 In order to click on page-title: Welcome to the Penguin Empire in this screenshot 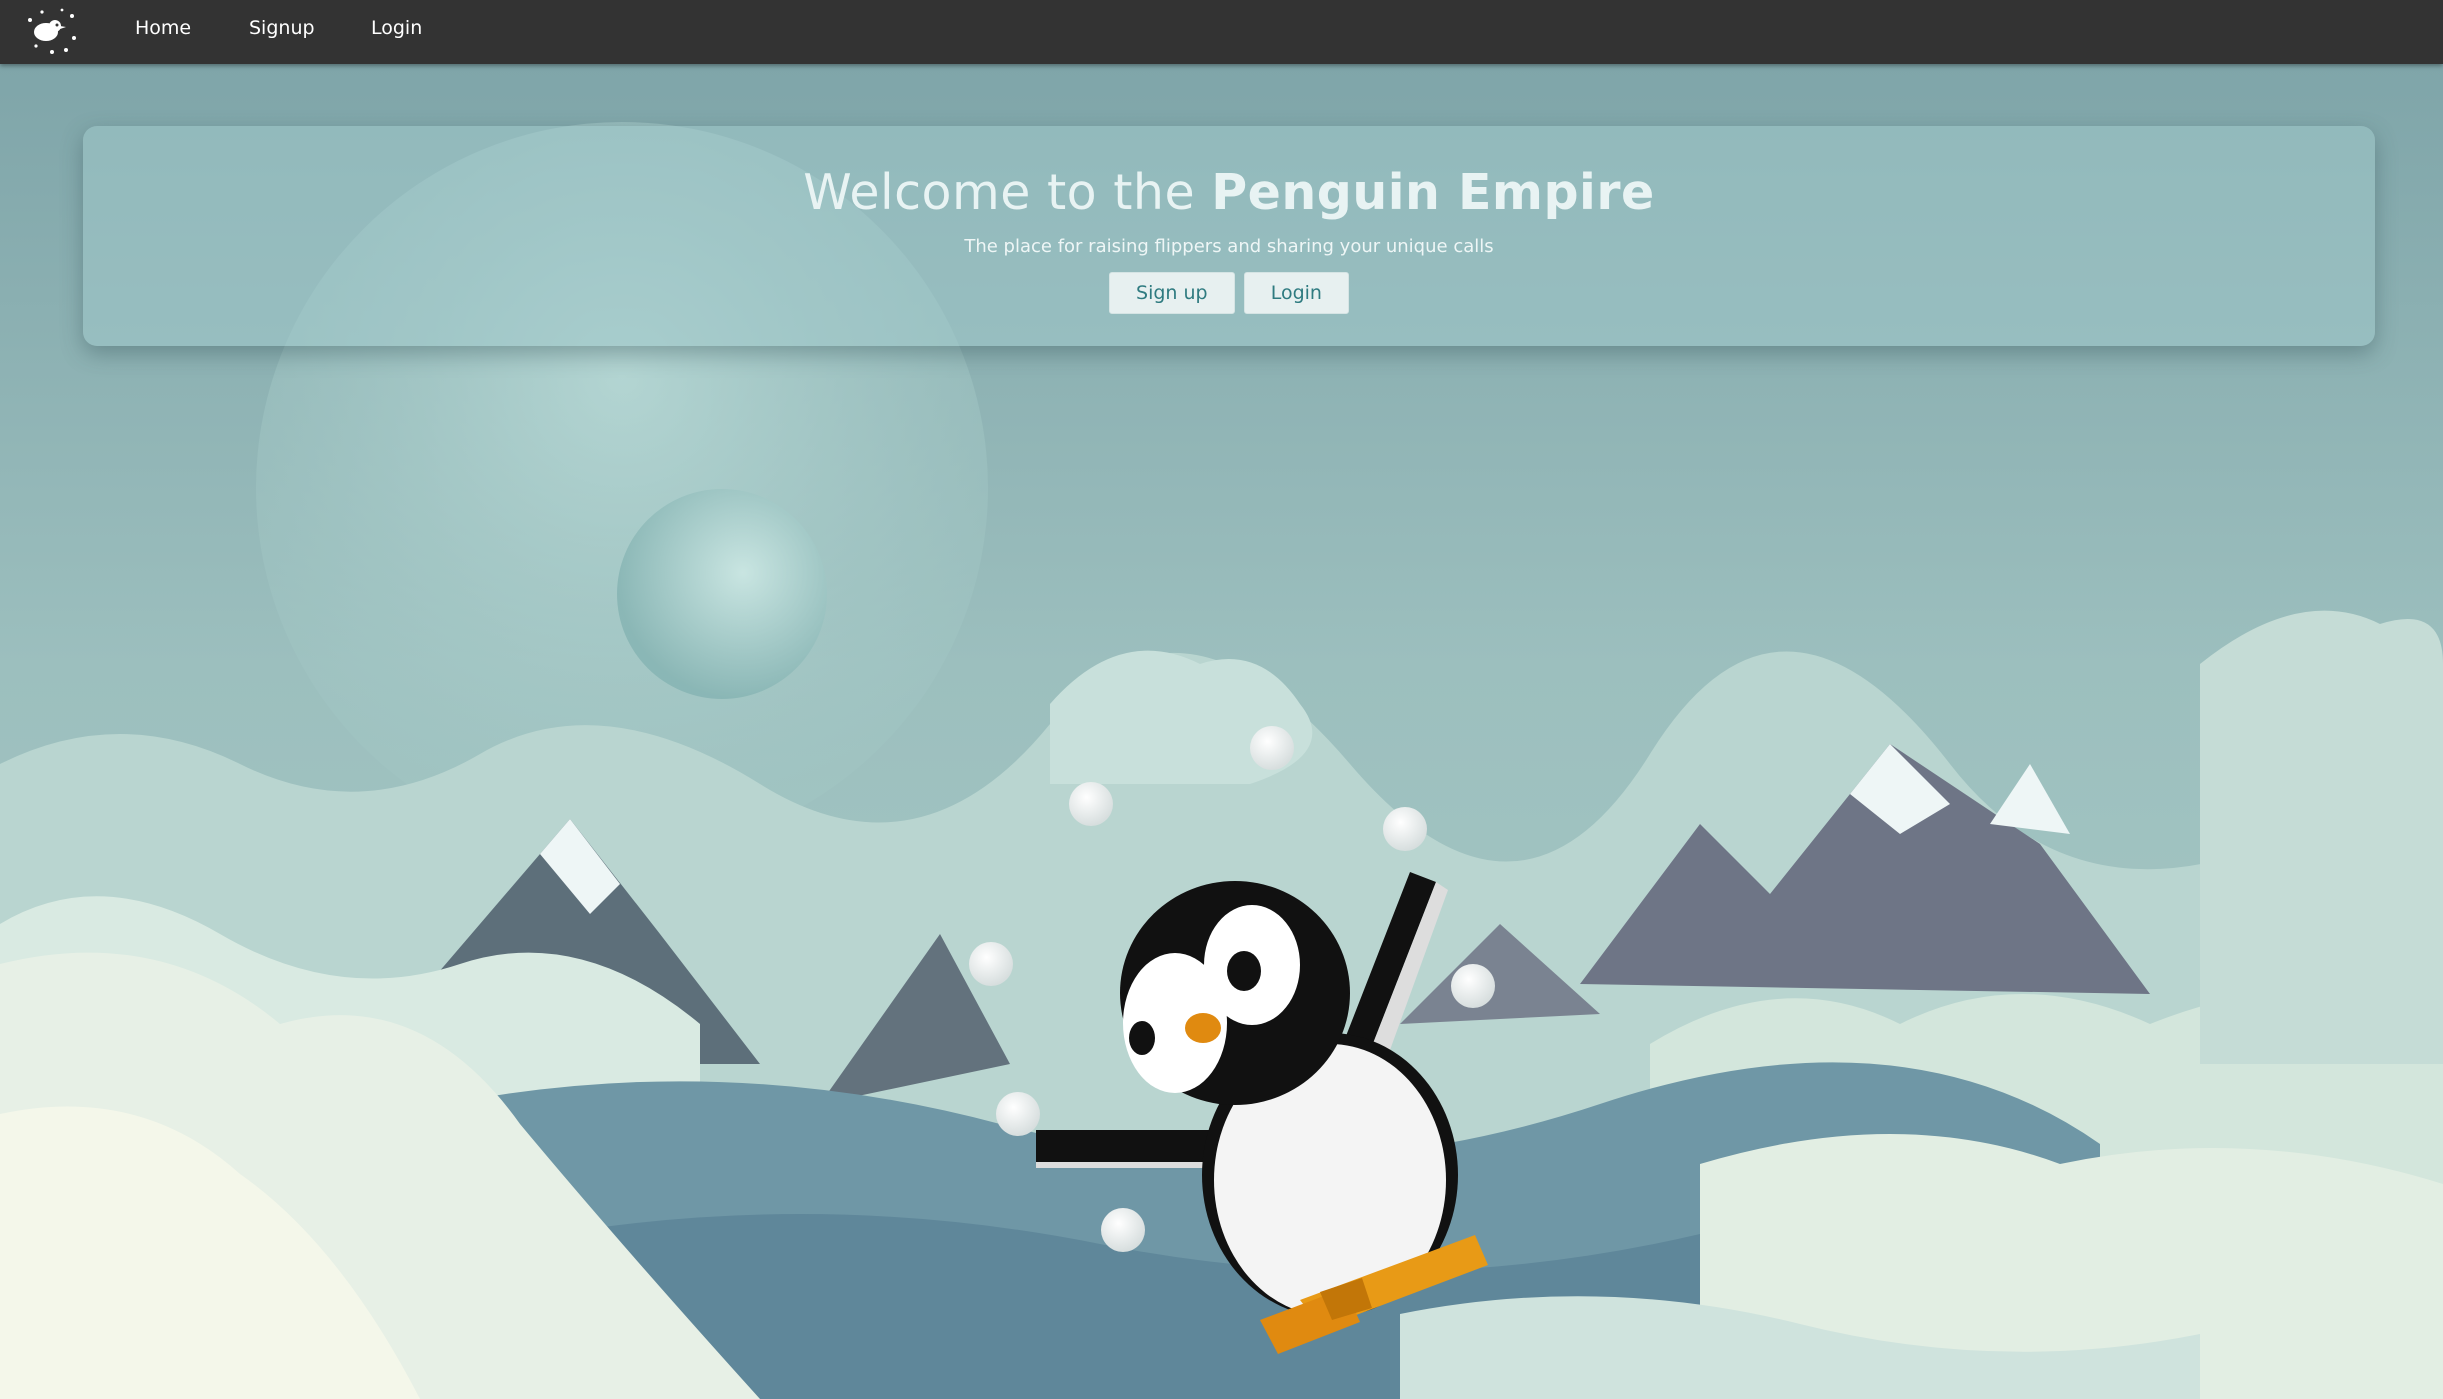, I will do `click(1229, 192)`.